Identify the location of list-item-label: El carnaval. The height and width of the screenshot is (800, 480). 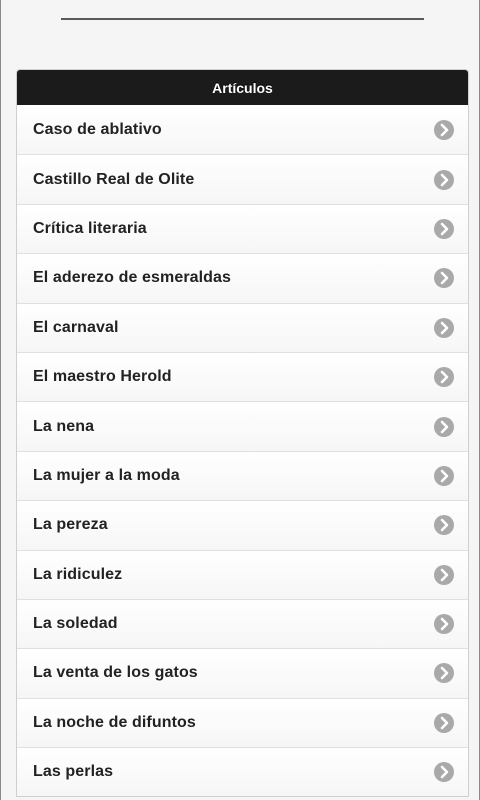
(76, 327).